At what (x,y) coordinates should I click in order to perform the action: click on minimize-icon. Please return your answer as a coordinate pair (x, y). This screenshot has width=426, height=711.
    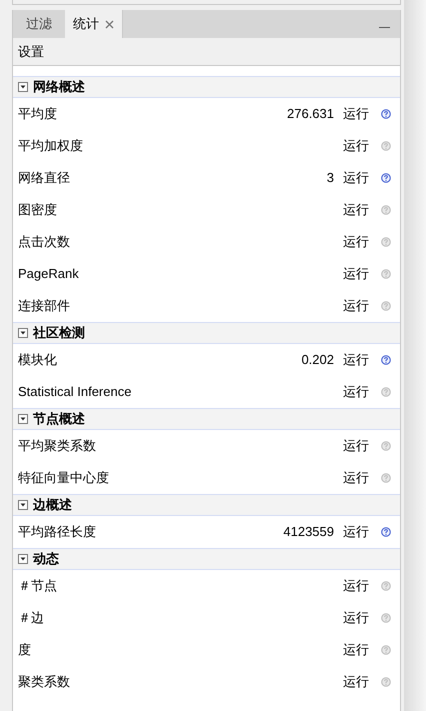
    Looking at the image, I should click on (384, 27).